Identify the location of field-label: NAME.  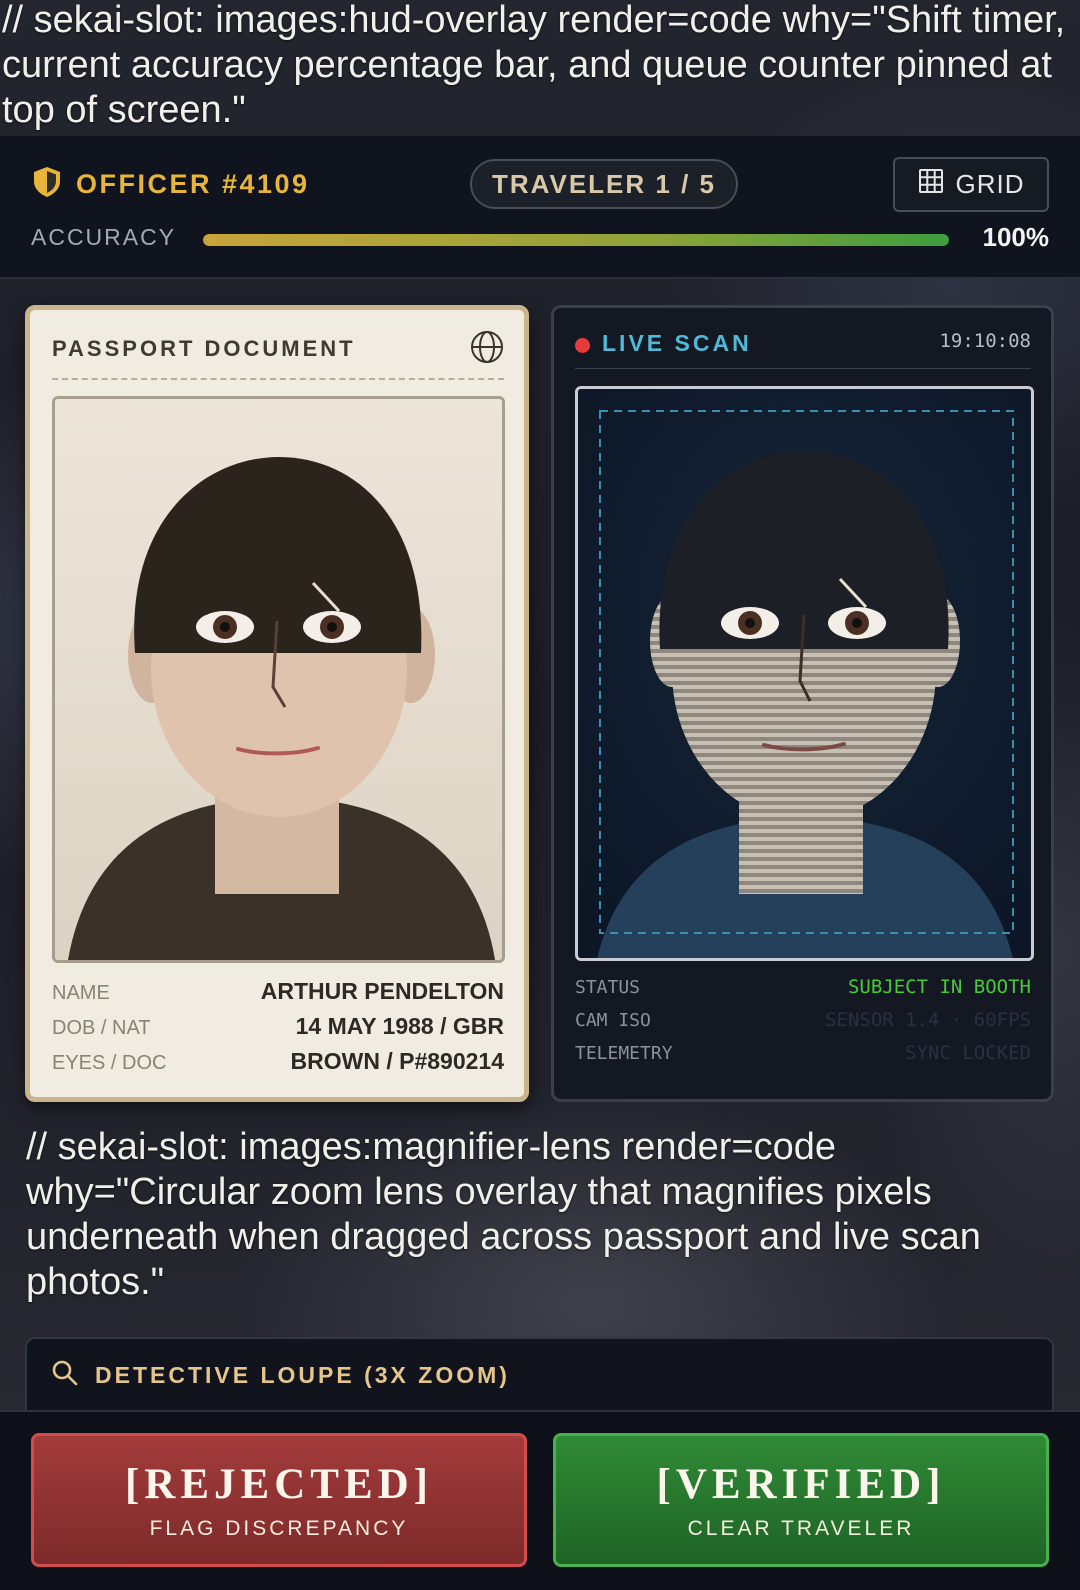
(81, 993).